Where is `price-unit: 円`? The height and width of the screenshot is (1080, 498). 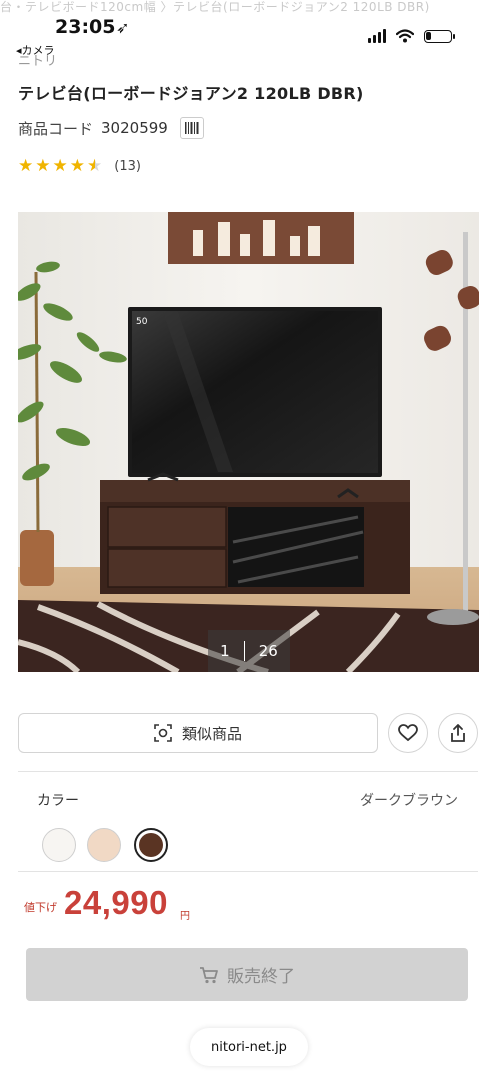 price-unit: 円 is located at coordinates (185, 916).